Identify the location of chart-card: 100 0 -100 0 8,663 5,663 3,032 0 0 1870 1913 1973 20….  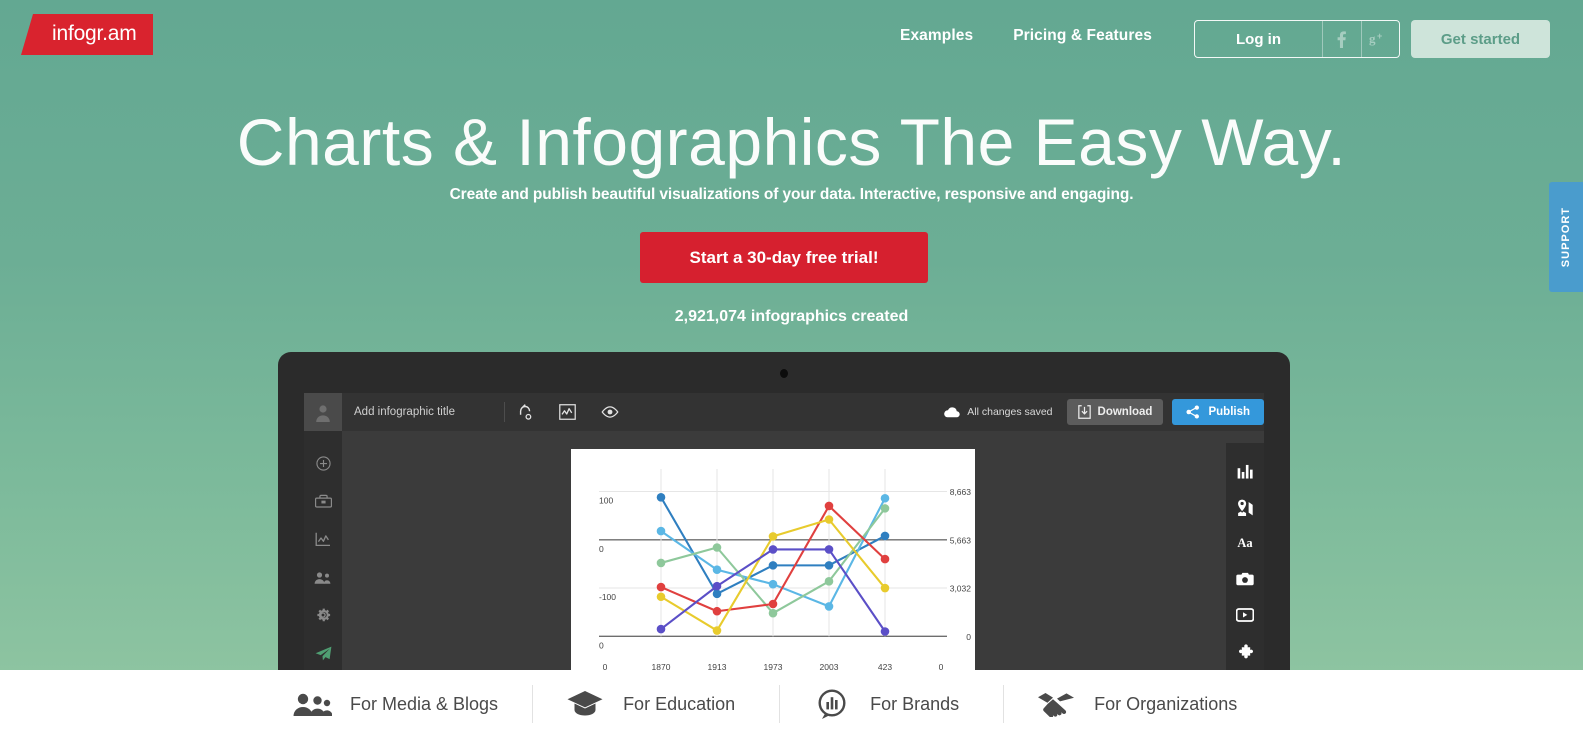
(773, 565).